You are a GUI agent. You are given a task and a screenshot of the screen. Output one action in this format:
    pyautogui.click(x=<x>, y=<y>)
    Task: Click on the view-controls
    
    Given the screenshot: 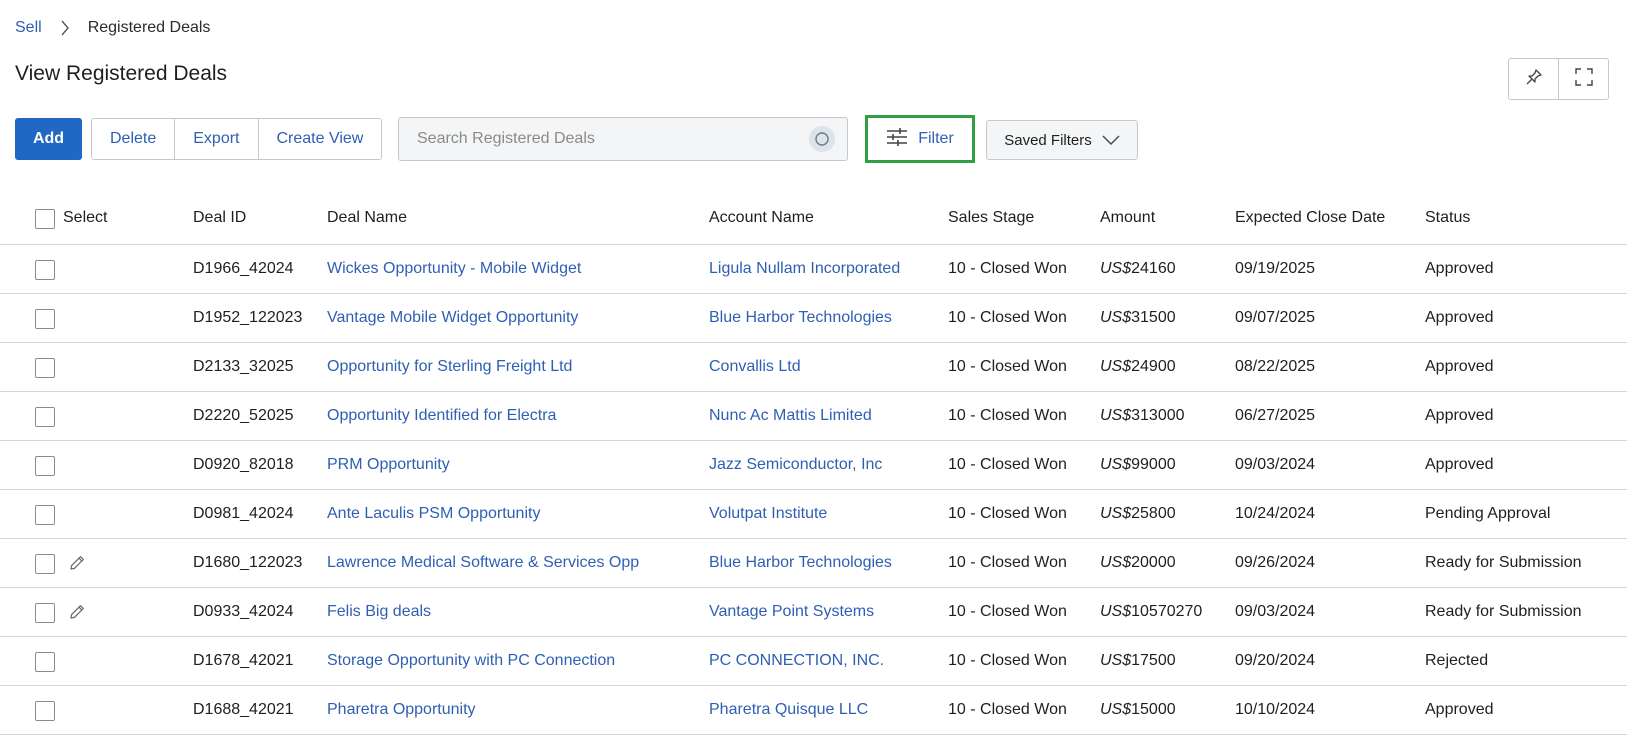 What is the action you would take?
    pyautogui.click(x=1558, y=79)
    